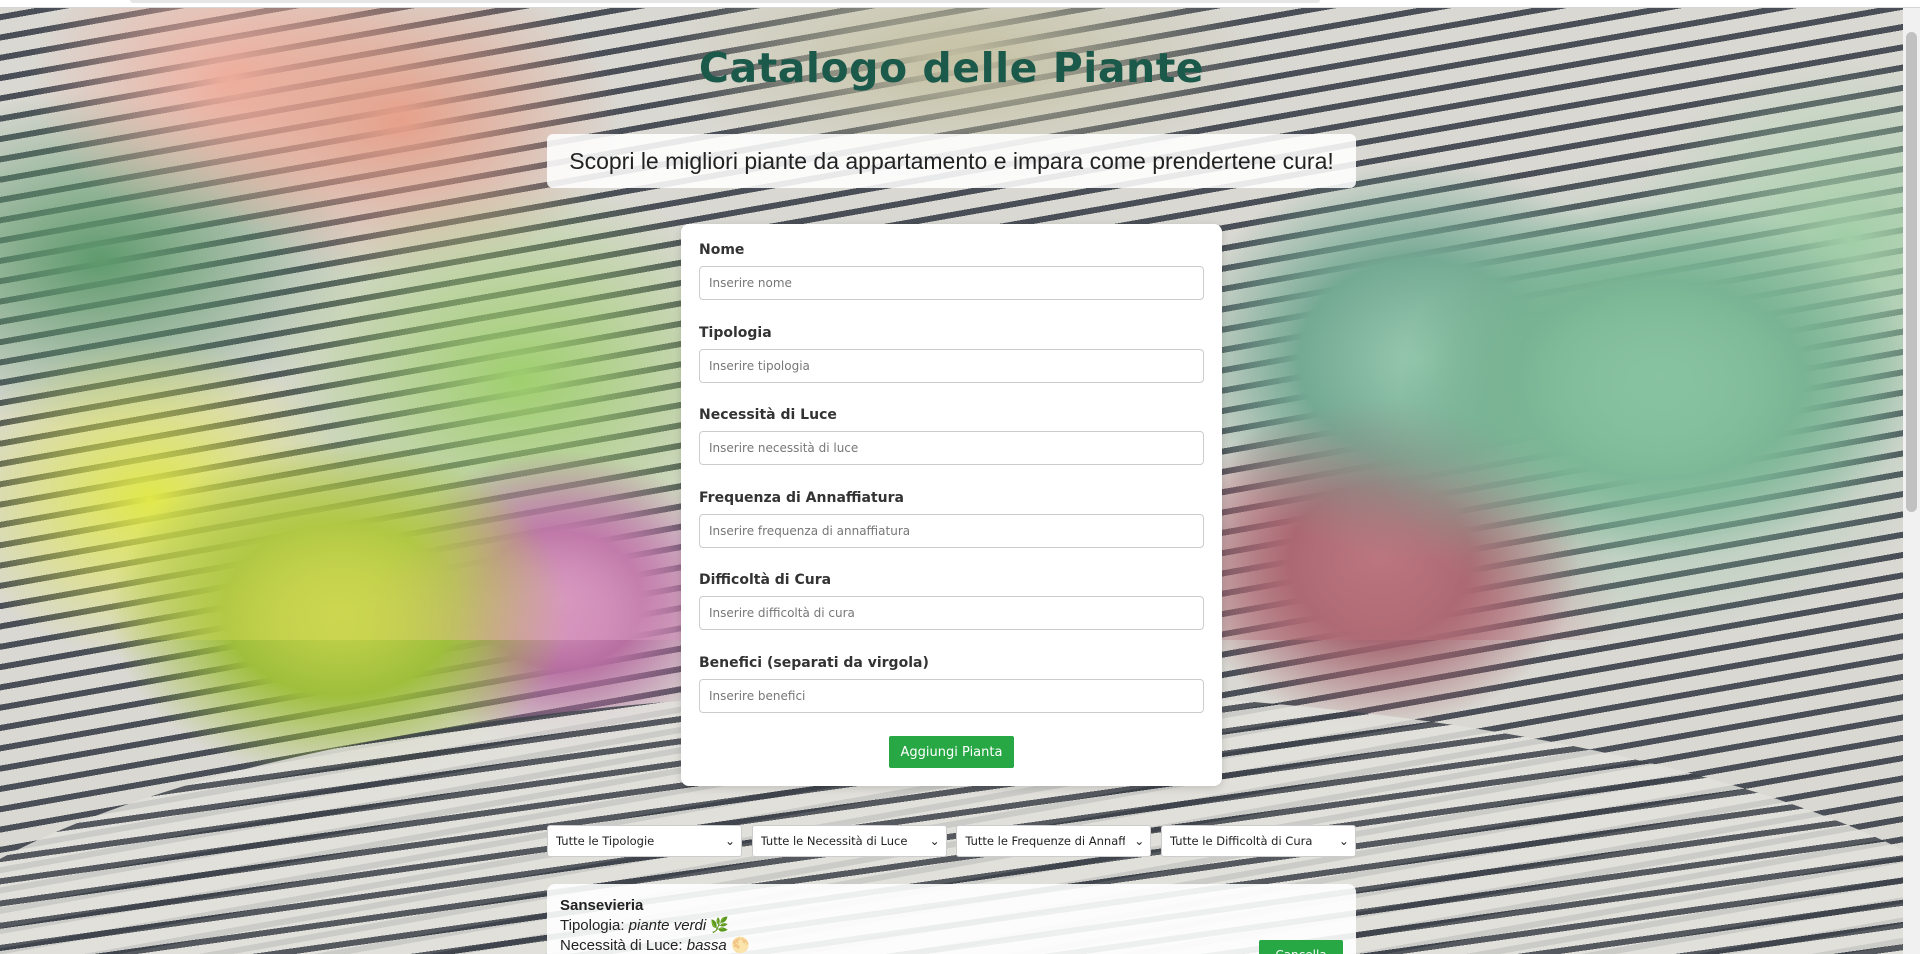 The image size is (1920, 954). I want to click on field-watering: Frequenza di Annaffiatura, so click(951, 531).